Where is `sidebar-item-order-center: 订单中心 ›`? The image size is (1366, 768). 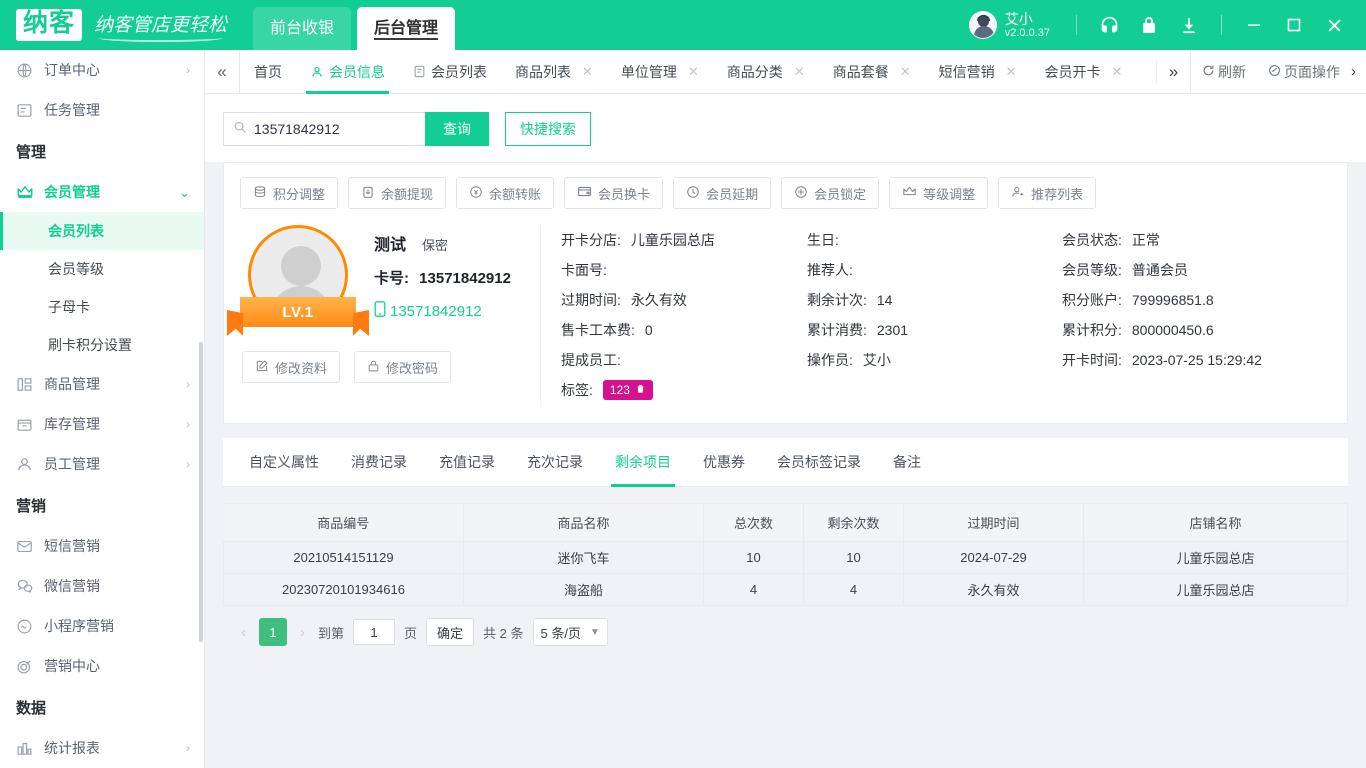
sidebar-item-order-center: 订单中心 › is located at coordinates (102, 70).